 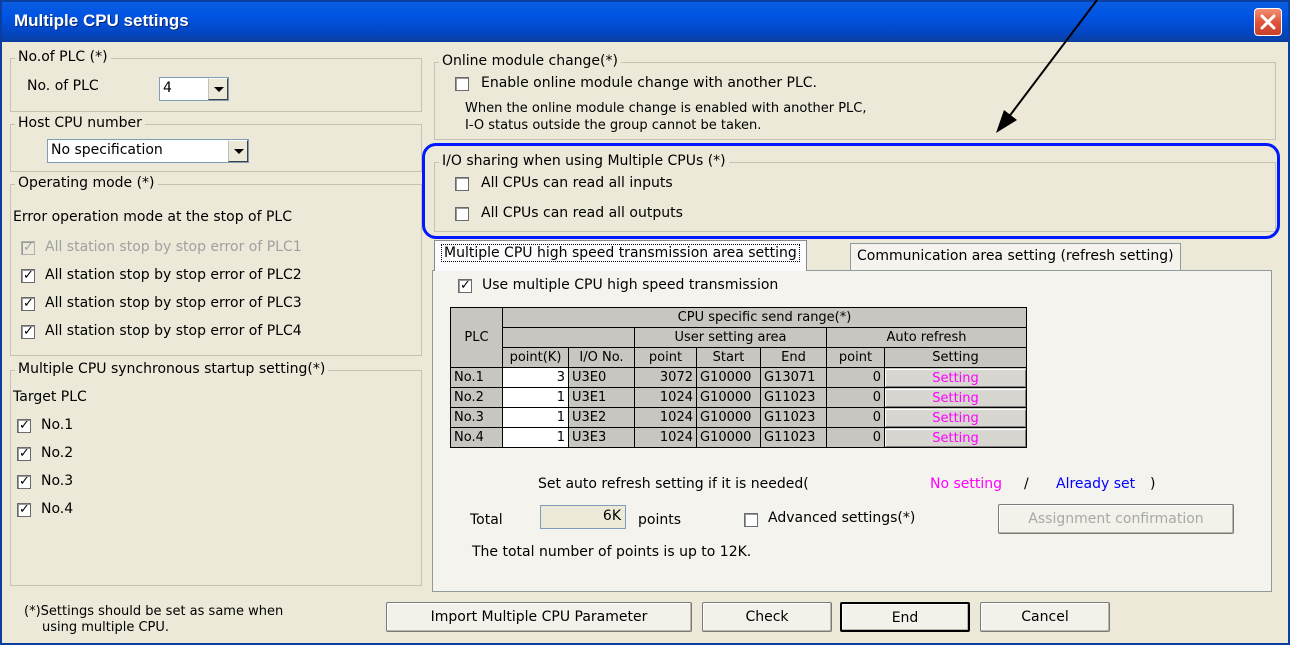 What do you see at coordinates (194, 89) in the screenshot?
I see `no-of-plc-select: 4` at bounding box center [194, 89].